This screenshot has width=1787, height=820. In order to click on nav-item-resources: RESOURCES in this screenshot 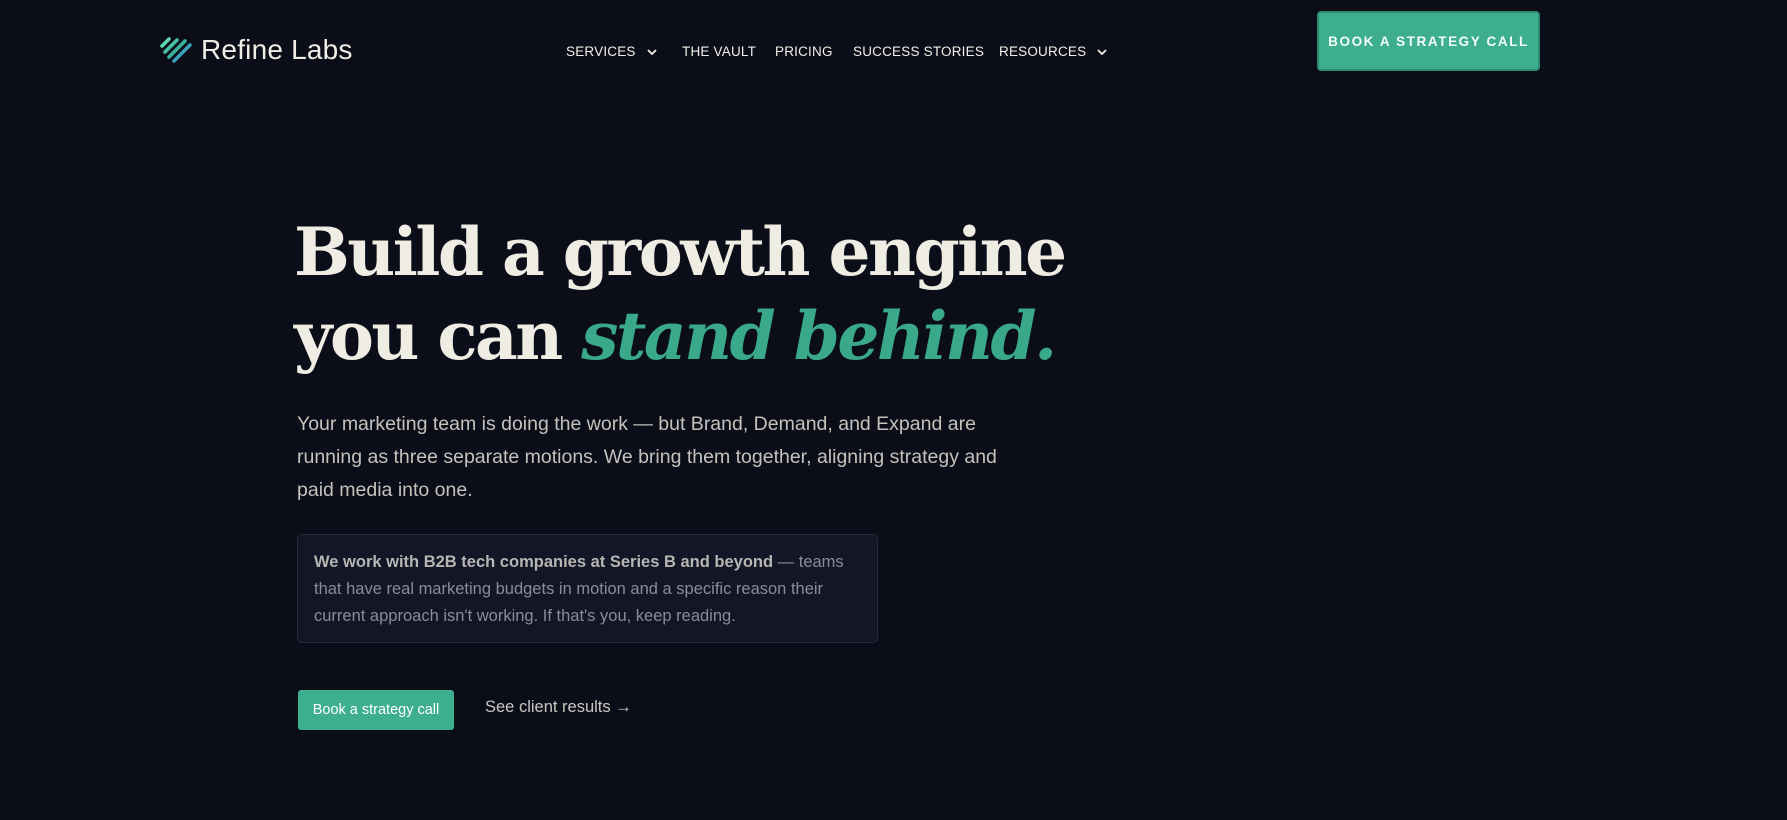, I will do `click(1053, 51)`.